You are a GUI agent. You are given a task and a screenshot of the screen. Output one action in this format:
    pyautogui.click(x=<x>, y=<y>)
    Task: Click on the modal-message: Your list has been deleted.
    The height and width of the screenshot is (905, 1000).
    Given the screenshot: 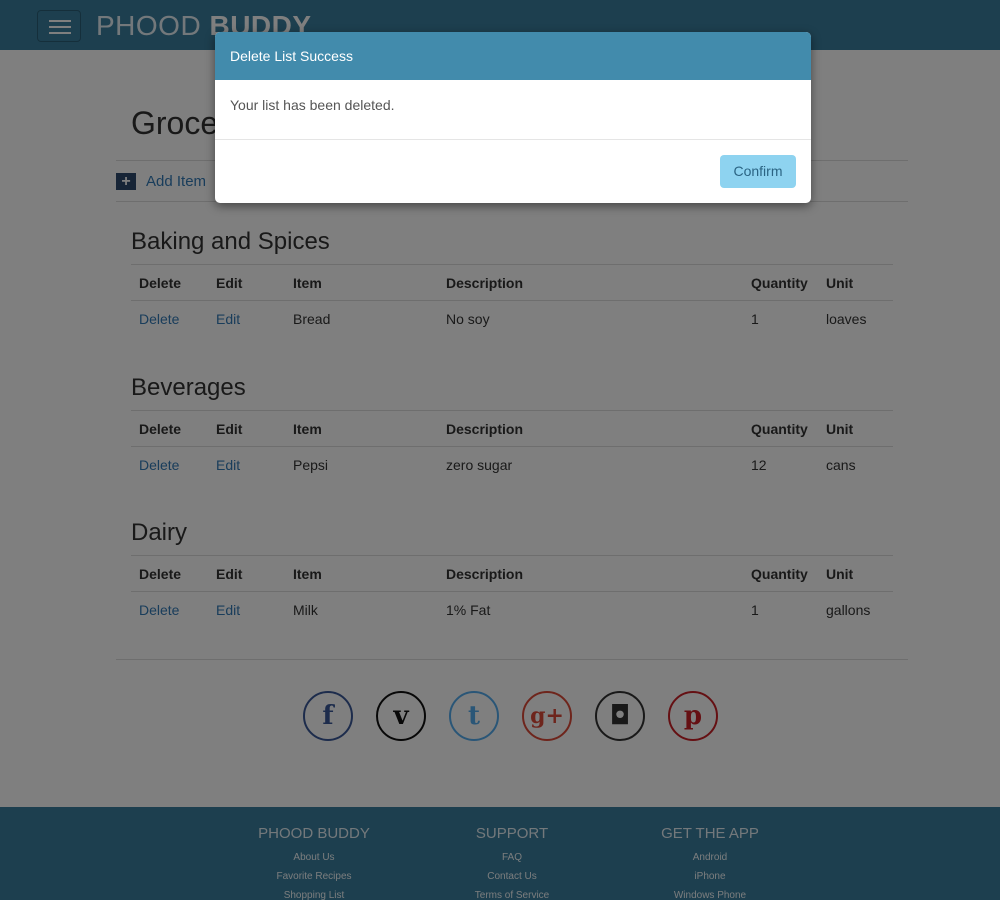 What is the action you would take?
    pyautogui.click(x=513, y=110)
    